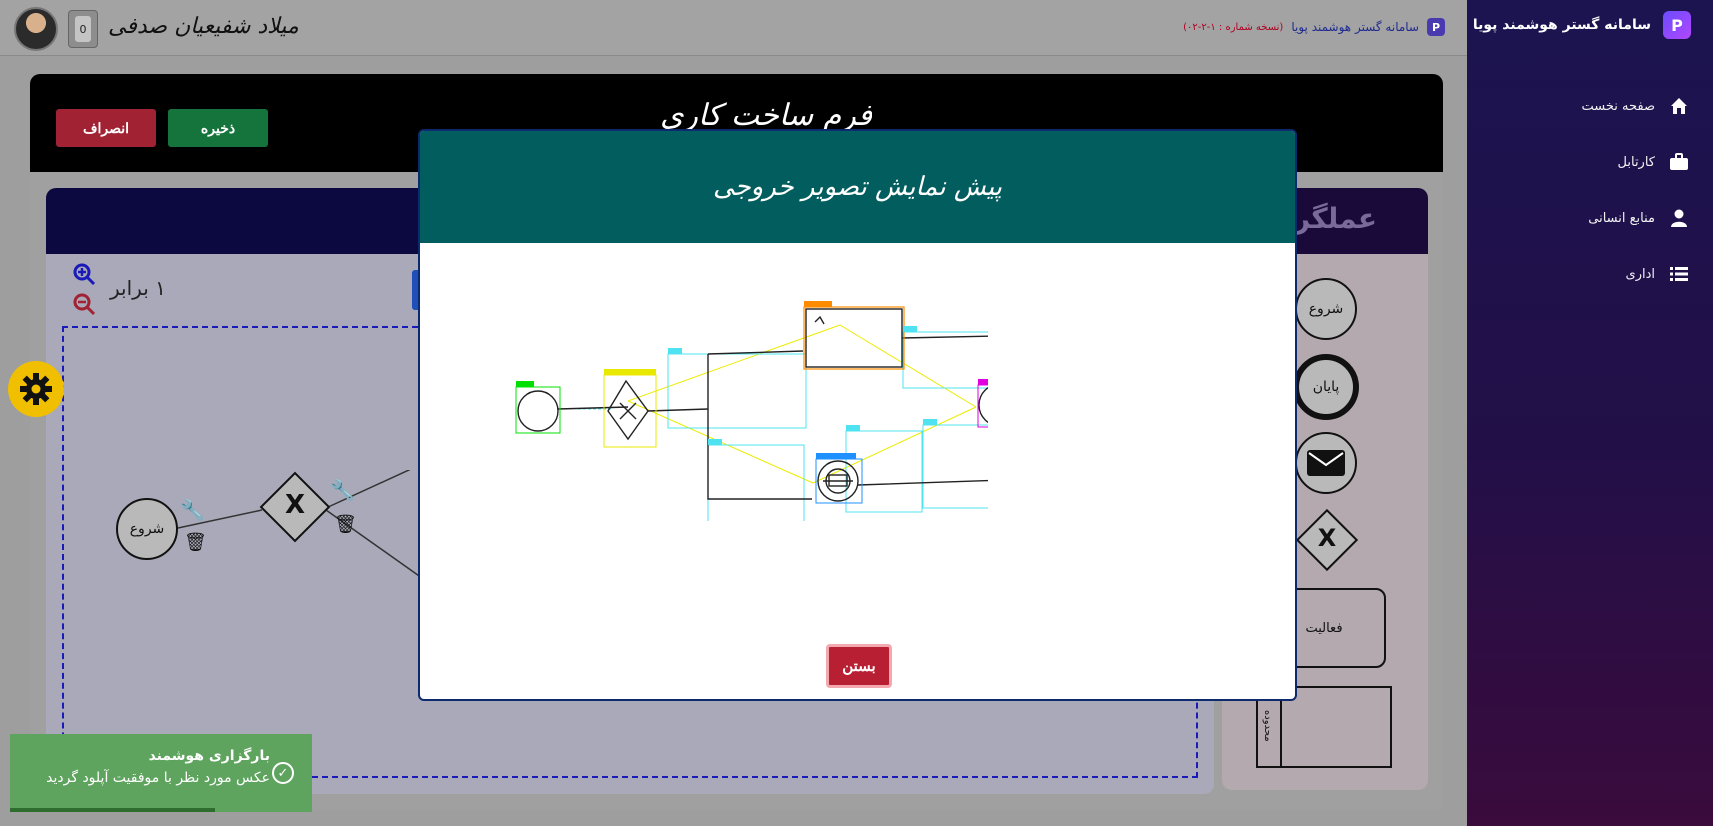 Image resolution: width=1713 pixels, height=826 pixels. Describe the element at coordinates (1590, 274) in the screenshot. I see `sidebar-item-admin: اداری` at that location.